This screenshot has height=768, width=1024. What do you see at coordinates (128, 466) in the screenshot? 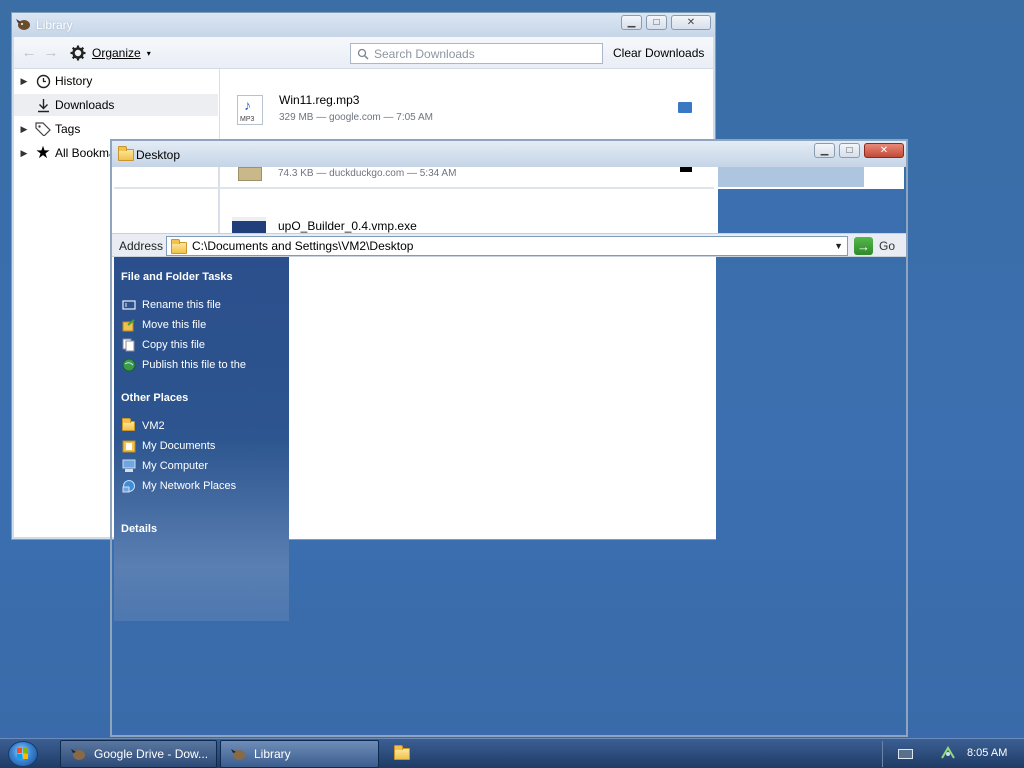
I see `my-computer-icon` at bounding box center [128, 466].